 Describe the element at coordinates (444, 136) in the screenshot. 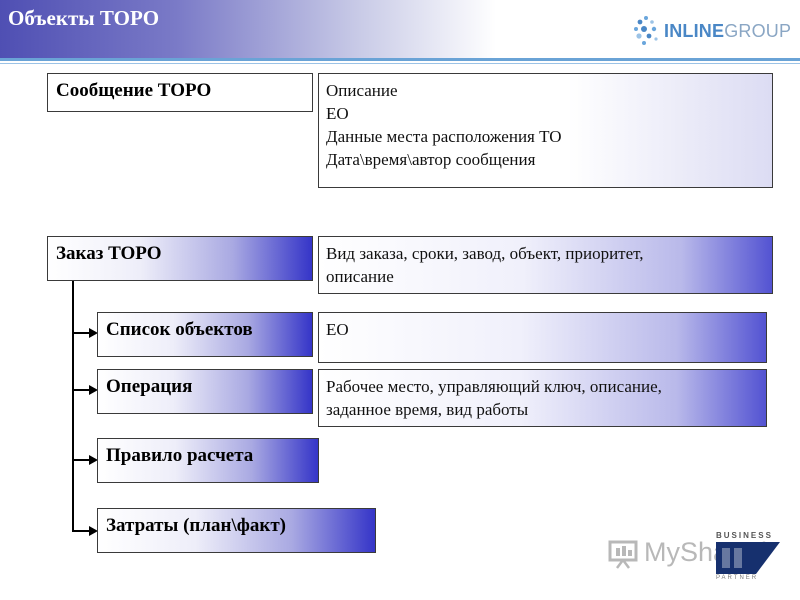

I see `description-line: Данные места расположения ТО` at that location.